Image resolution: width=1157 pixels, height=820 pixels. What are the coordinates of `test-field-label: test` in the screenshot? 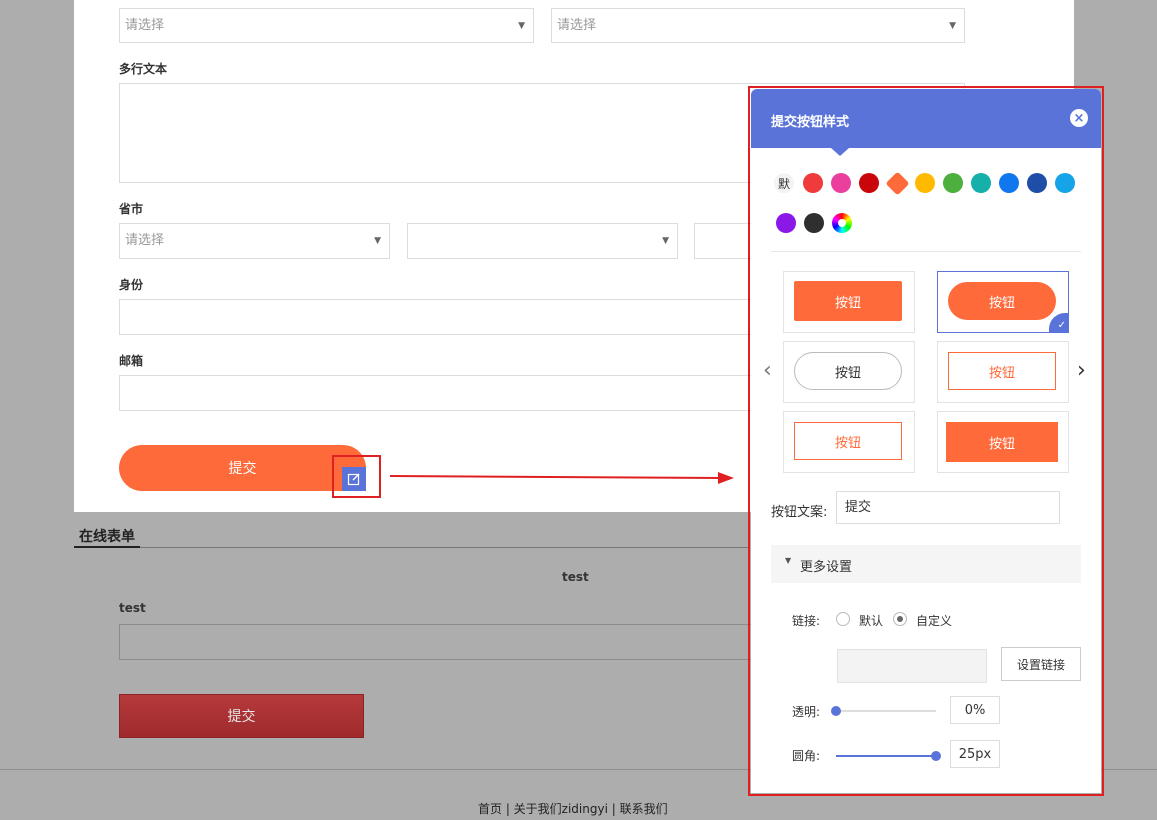 It's located at (132, 608).